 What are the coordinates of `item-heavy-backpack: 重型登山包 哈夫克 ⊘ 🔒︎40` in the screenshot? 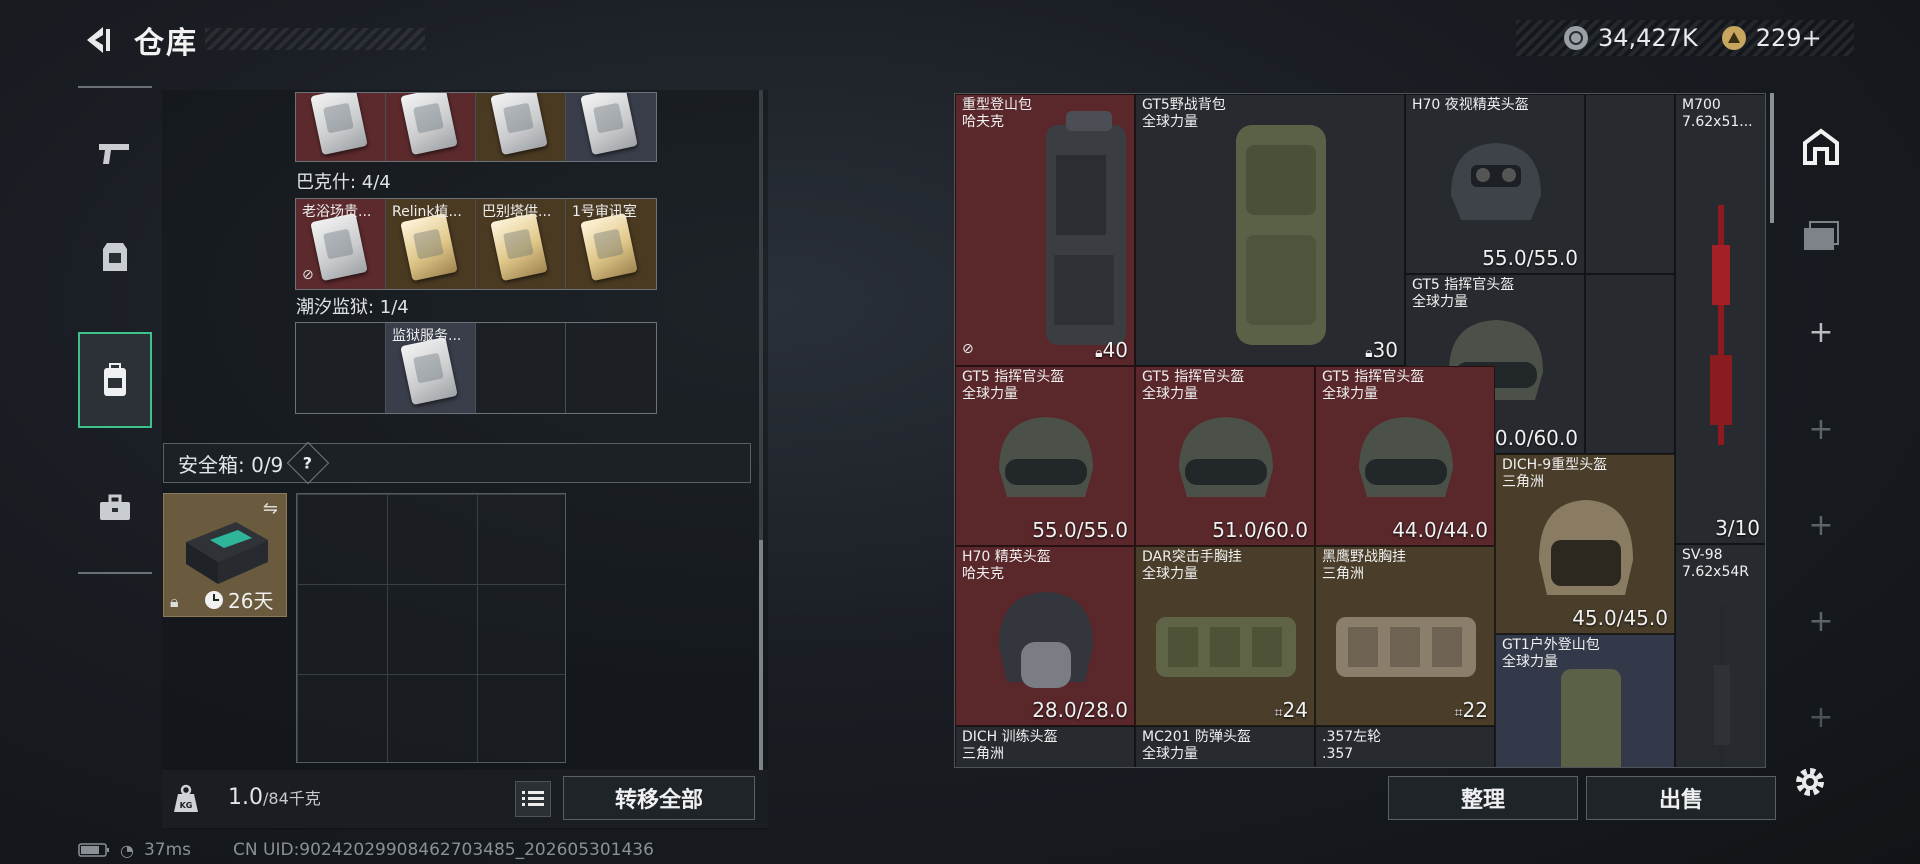 It's located at (1045, 230).